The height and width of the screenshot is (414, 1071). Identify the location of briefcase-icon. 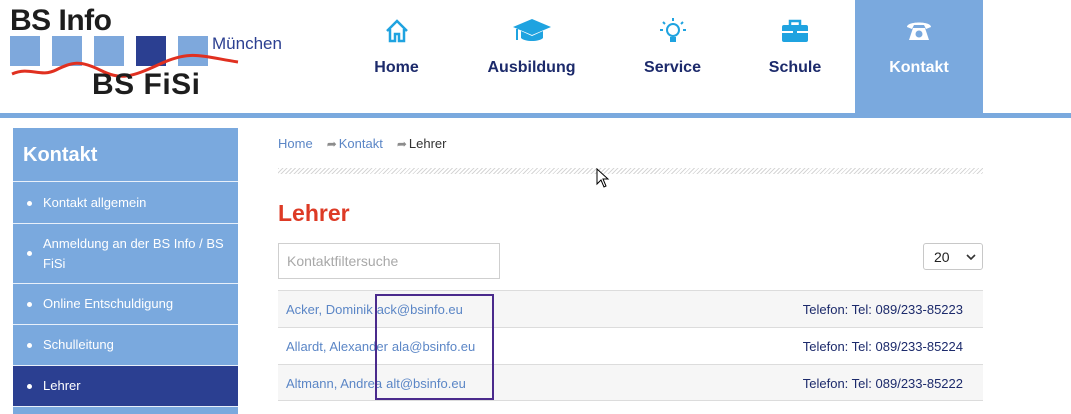
(795, 31).